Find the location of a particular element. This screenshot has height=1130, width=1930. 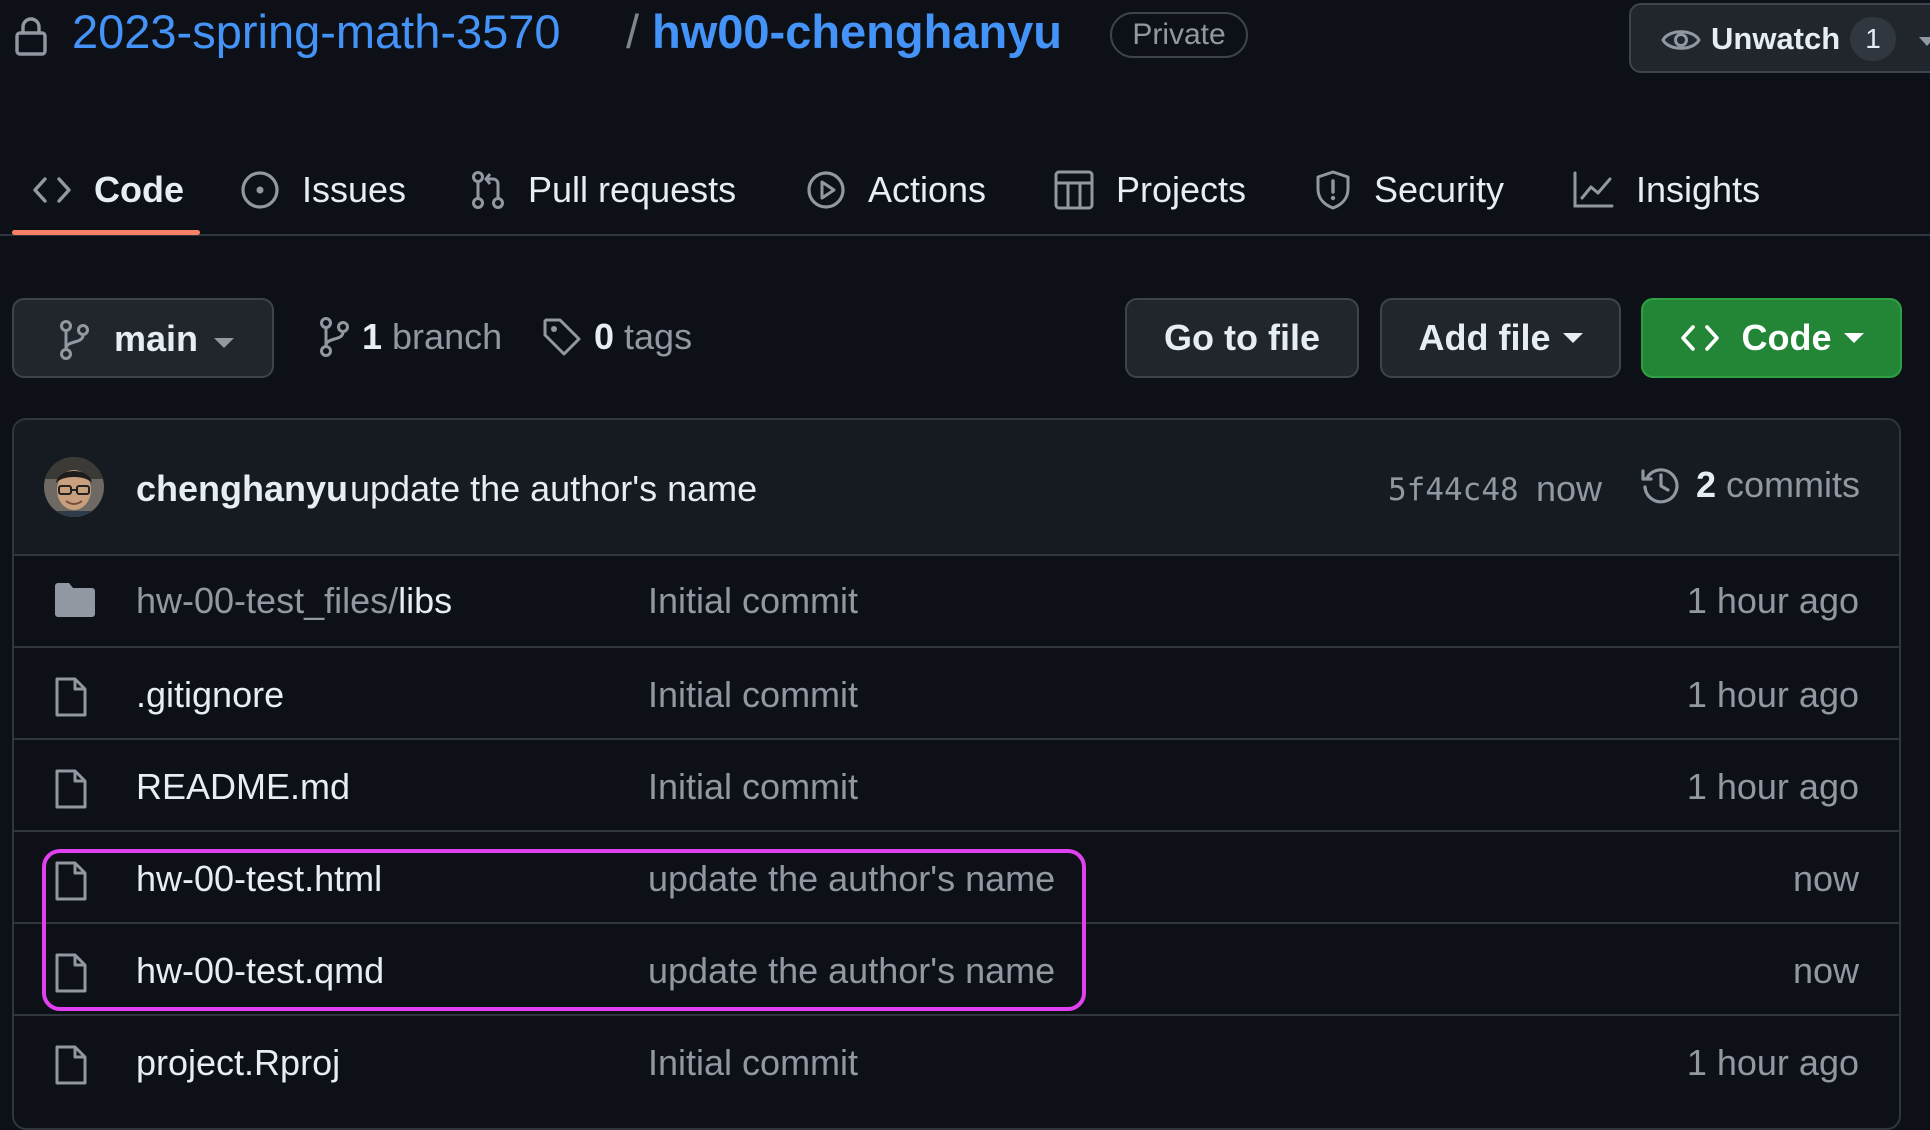

file-name: hw-00-test.html is located at coordinates (259, 878).